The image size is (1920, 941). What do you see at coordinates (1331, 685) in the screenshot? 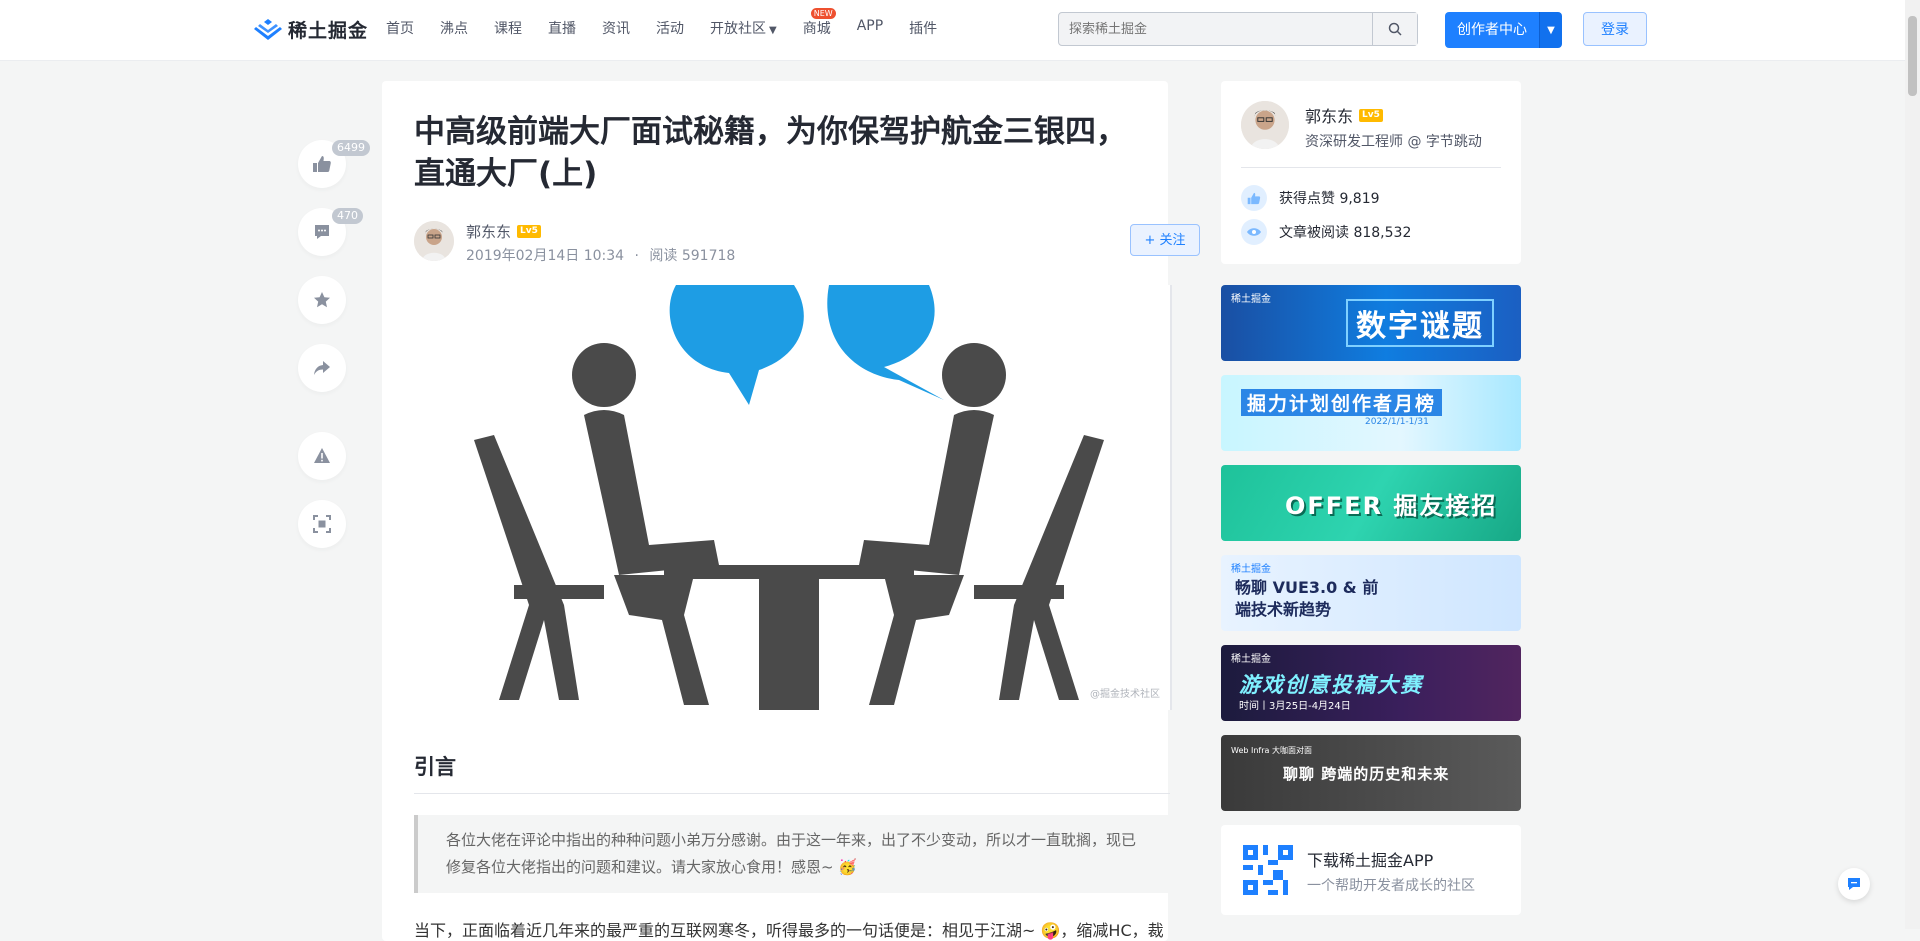
I see `banner-title: 游戏创意投稿大赛` at bounding box center [1331, 685].